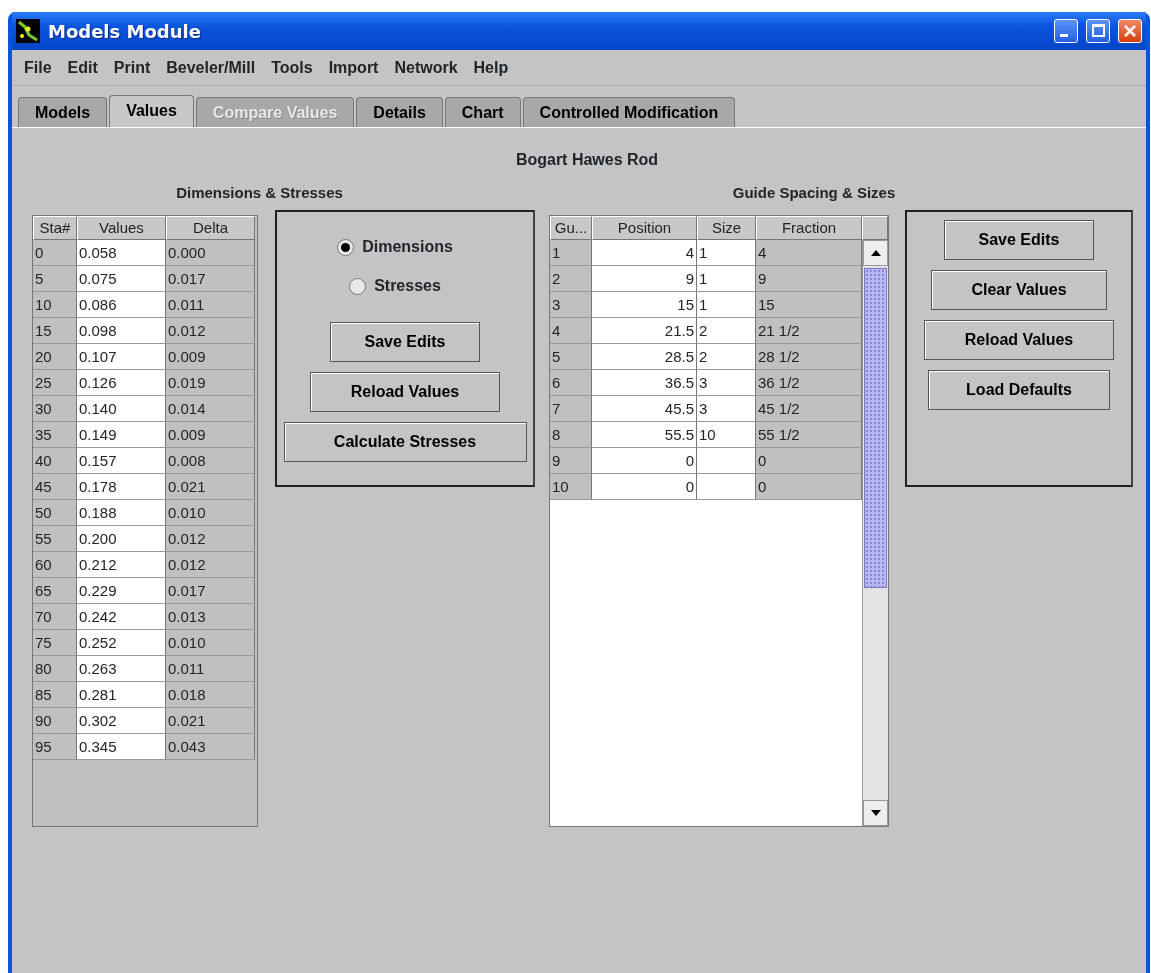 The height and width of the screenshot is (973, 1151). Describe the element at coordinates (210, 616) in the screenshot. I see `table-cell: 0.013` at that location.